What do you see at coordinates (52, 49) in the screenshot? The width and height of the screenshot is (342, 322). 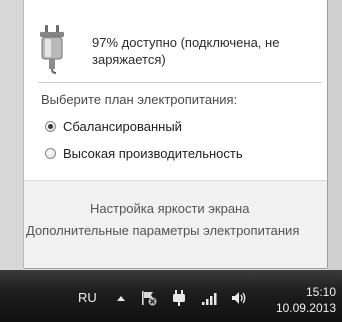 I see `battery-plug-icon` at bounding box center [52, 49].